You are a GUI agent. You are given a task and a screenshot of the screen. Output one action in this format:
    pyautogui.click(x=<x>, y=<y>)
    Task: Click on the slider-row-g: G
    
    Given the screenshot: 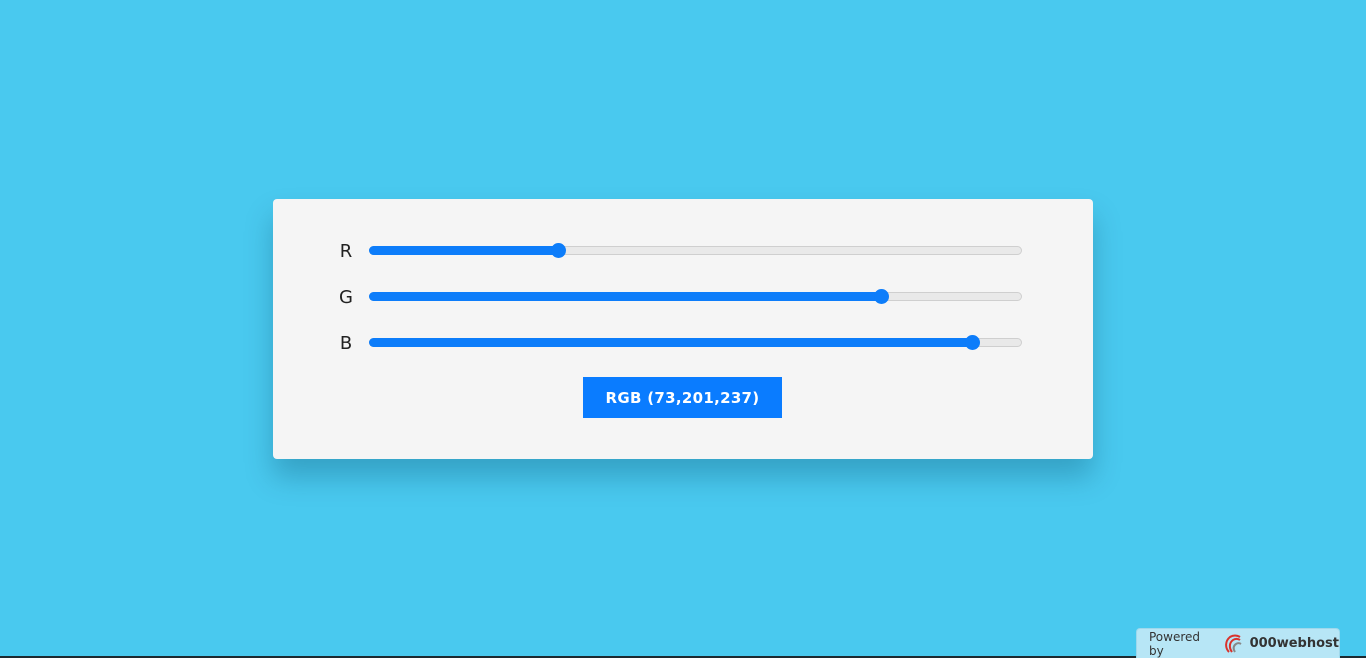 What is the action you would take?
    pyautogui.click(x=683, y=298)
    